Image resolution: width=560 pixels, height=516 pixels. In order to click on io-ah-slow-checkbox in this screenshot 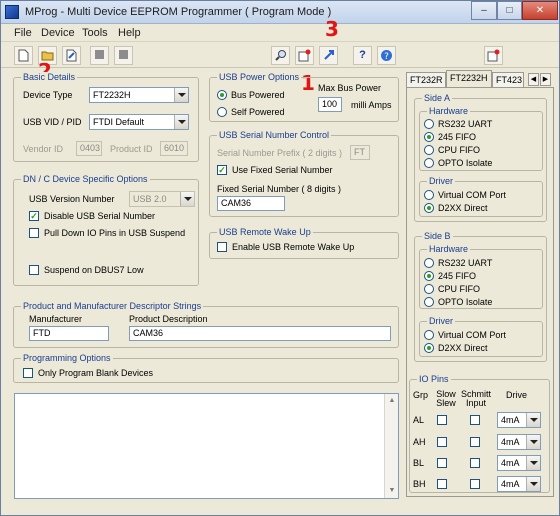, I will do `click(442, 442)`.